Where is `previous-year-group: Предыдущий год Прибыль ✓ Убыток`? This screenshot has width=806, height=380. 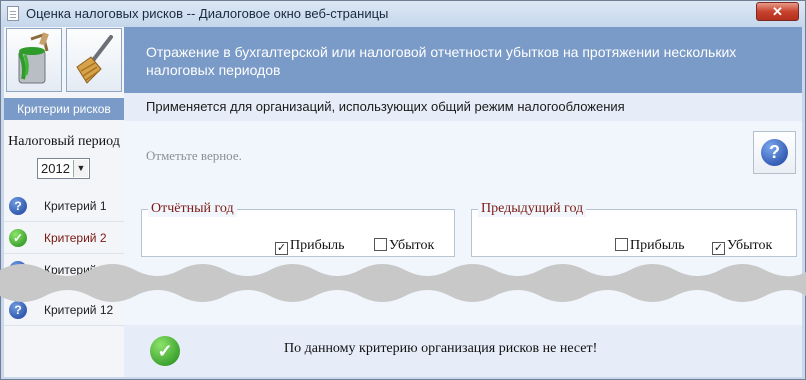 previous-year-group: Предыдущий год Прибыль ✓ Убыток is located at coordinates (634, 229).